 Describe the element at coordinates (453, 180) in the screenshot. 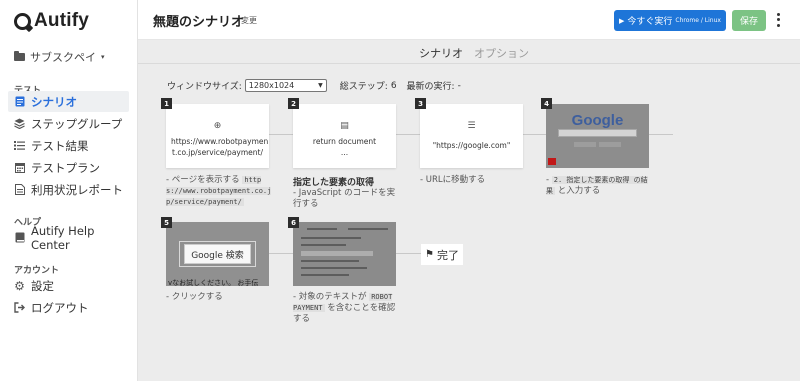

I see `step-caption-3: - URLに移動する` at that location.